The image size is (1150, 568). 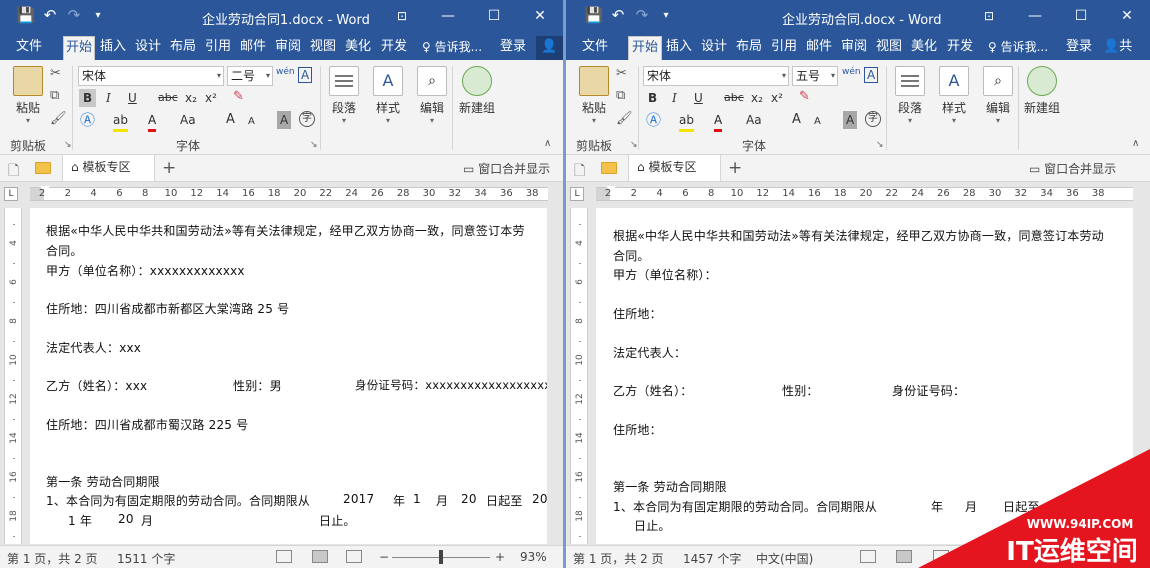 What do you see at coordinates (146, 558) in the screenshot?
I see `status-word-count: 1511 个字` at bounding box center [146, 558].